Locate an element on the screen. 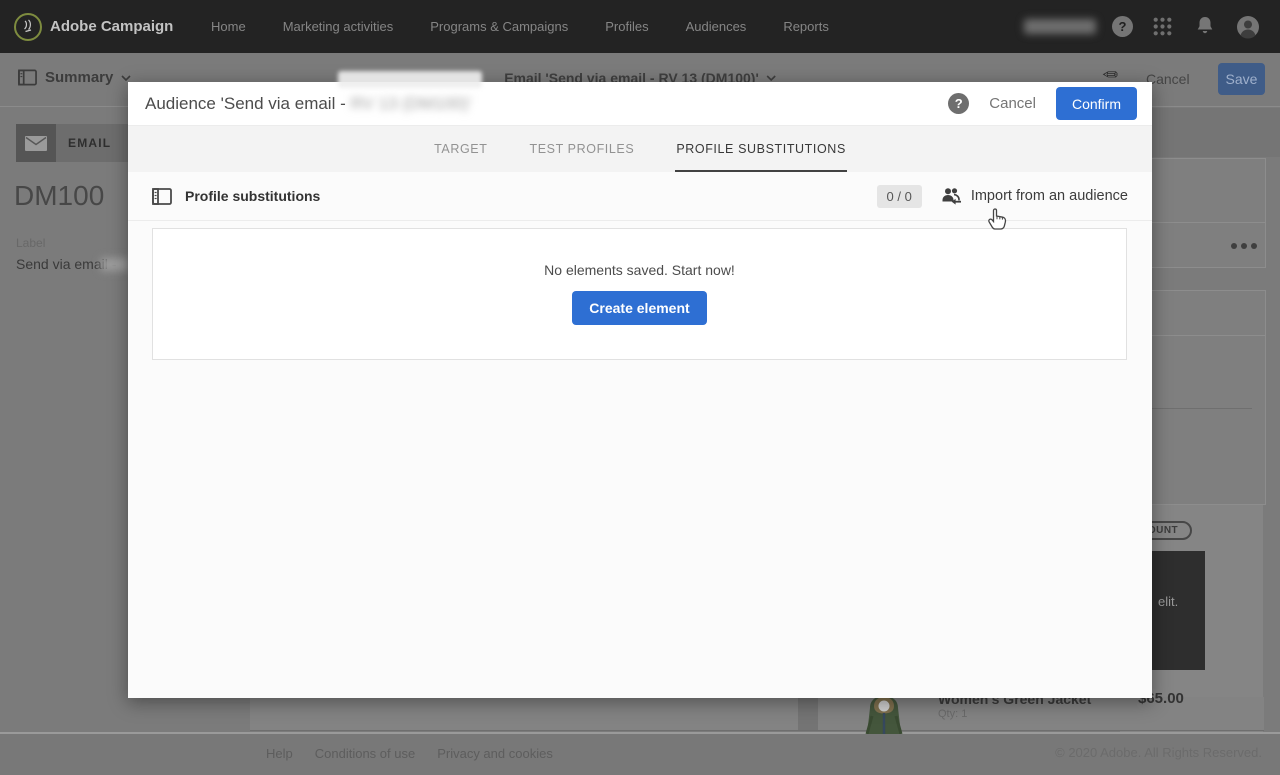  ellipsis-menu-button is located at coordinates (1244, 246).